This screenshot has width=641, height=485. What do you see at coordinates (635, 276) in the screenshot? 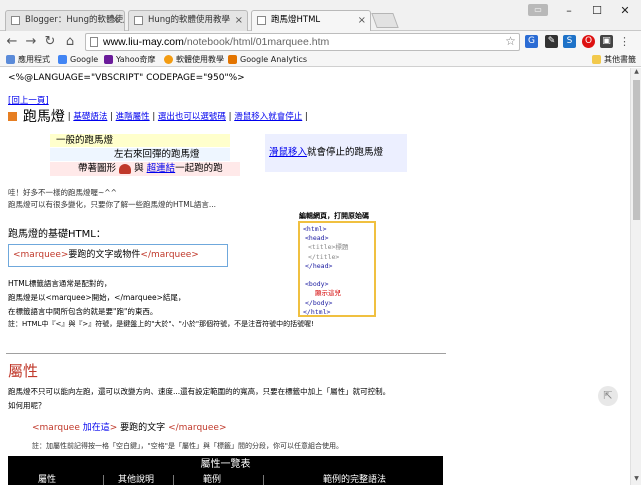
I see `vertical-scrollbar: ▲ ▼` at bounding box center [635, 276].